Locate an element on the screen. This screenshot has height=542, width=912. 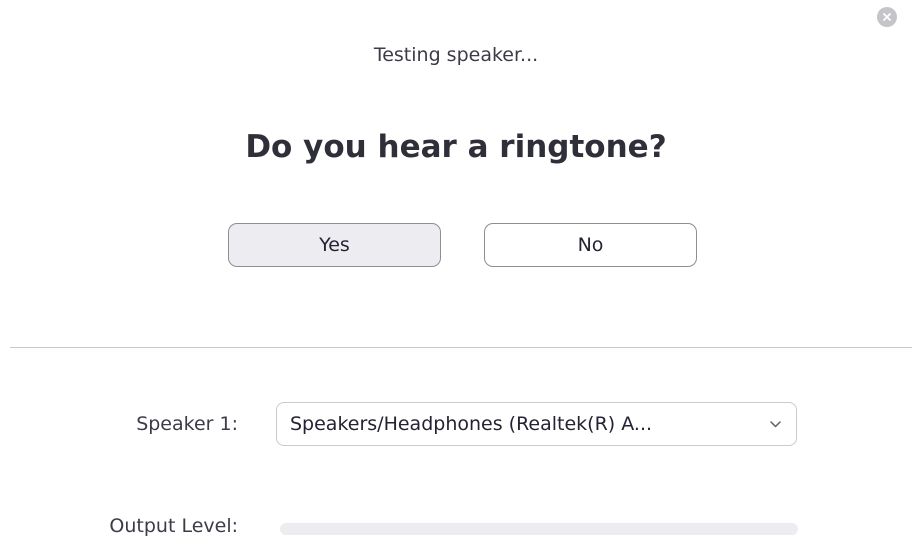
speaker-label: Speaker 1: is located at coordinates (187, 424).